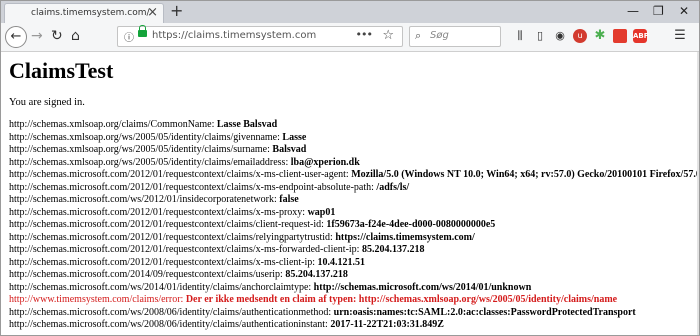  What do you see at coordinates (129, 36) in the screenshot?
I see `info-icon: ⓘ` at bounding box center [129, 36].